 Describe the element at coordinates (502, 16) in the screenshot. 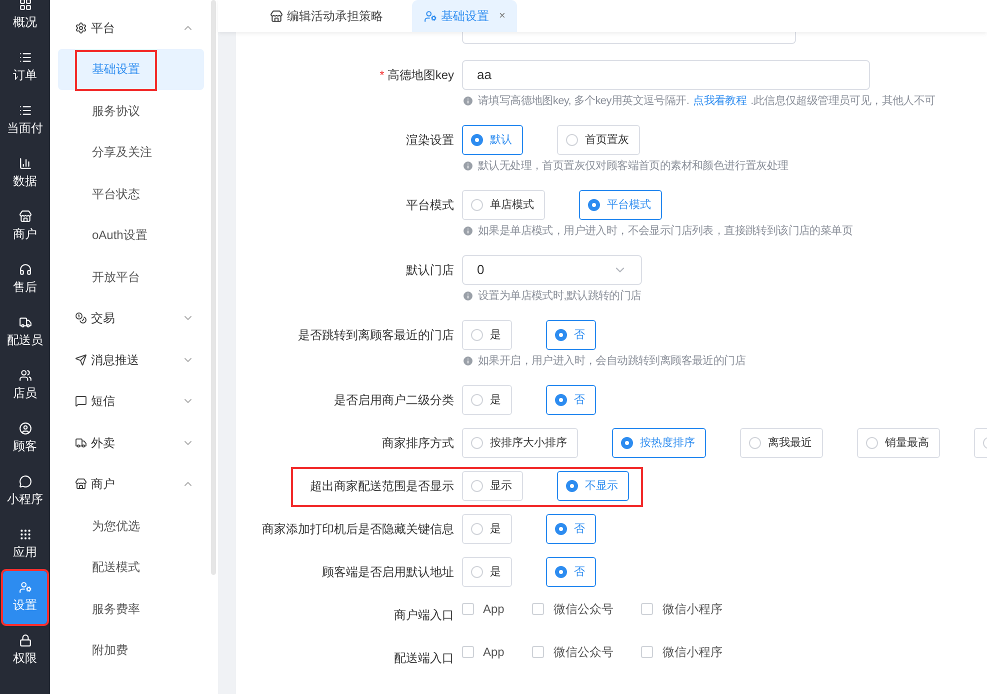

I see `close-icon: ×` at that location.